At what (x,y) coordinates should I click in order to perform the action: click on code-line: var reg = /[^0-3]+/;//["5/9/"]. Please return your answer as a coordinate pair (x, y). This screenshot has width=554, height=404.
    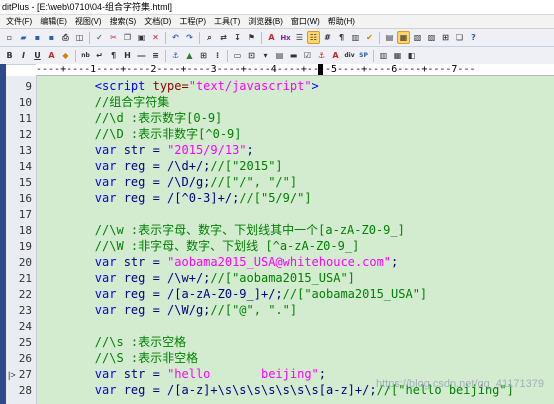
    Looking at the image, I should click on (174, 198).